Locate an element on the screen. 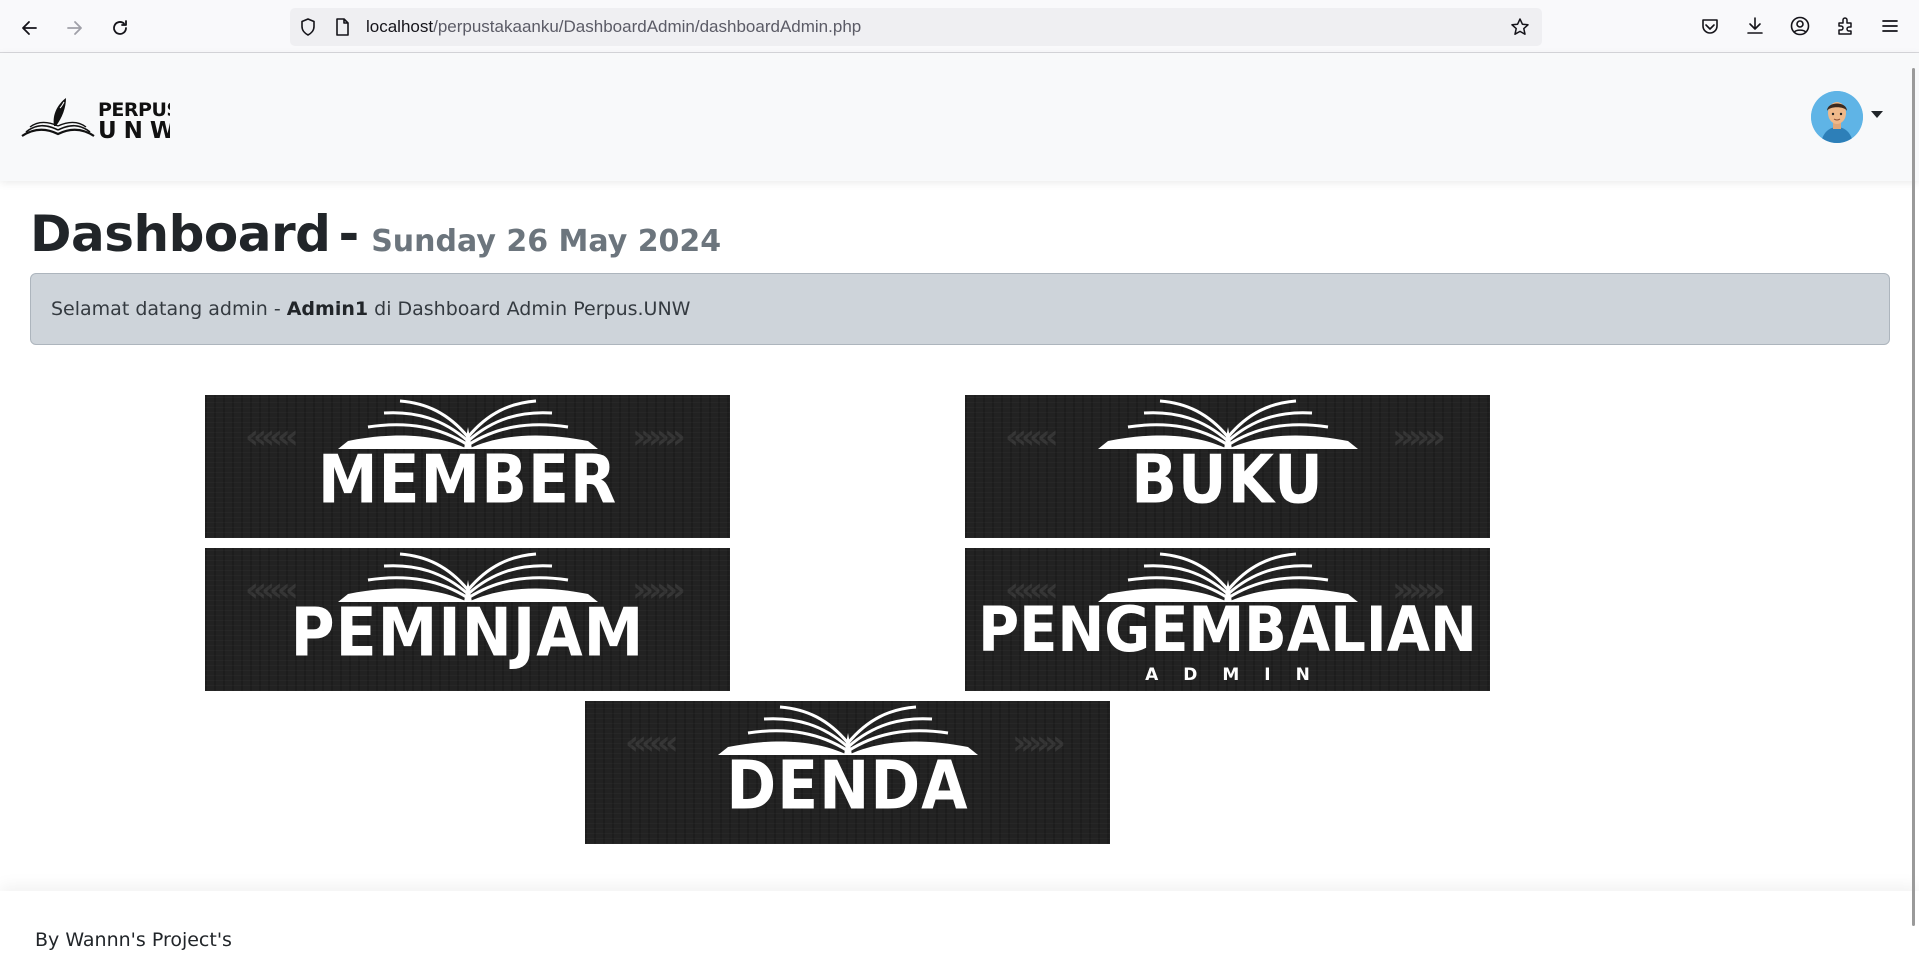 The height and width of the screenshot is (962, 1919). user-avatar is located at coordinates (1837, 117).